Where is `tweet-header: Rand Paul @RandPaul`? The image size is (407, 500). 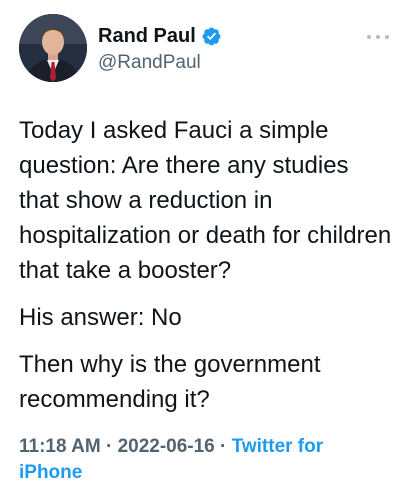 tweet-header: Rand Paul @RandPaul is located at coordinates (204, 50).